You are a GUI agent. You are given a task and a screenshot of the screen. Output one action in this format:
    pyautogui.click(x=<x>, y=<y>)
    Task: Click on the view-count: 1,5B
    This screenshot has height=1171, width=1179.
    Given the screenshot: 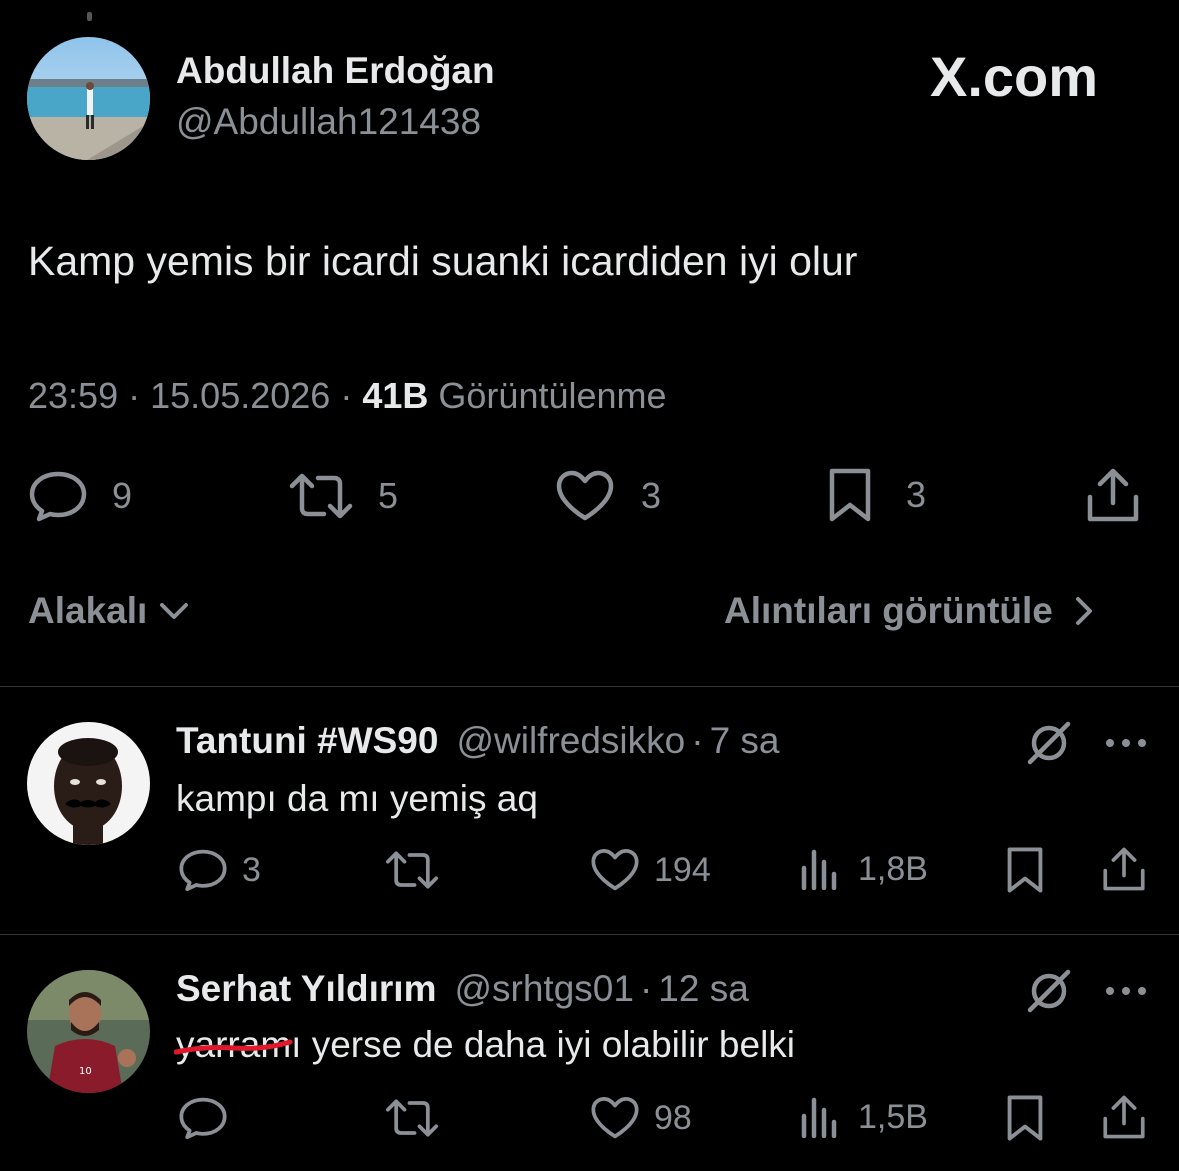 What is the action you would take?
    pyautogui.click(x=893, y=1116)
    